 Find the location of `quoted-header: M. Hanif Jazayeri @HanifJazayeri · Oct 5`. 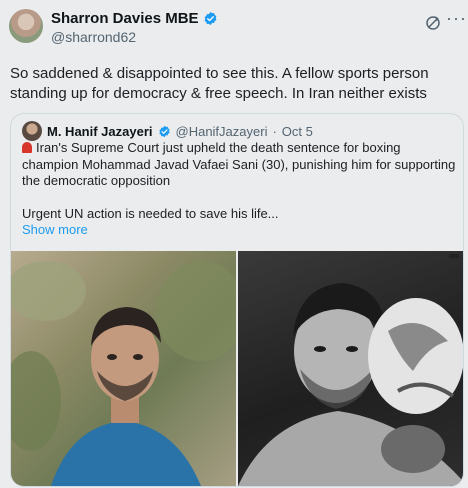

quoted-header: M. Hanif Jazayeri @HanifJazayeri · Oct 5 is located at coordinates (167, 131).